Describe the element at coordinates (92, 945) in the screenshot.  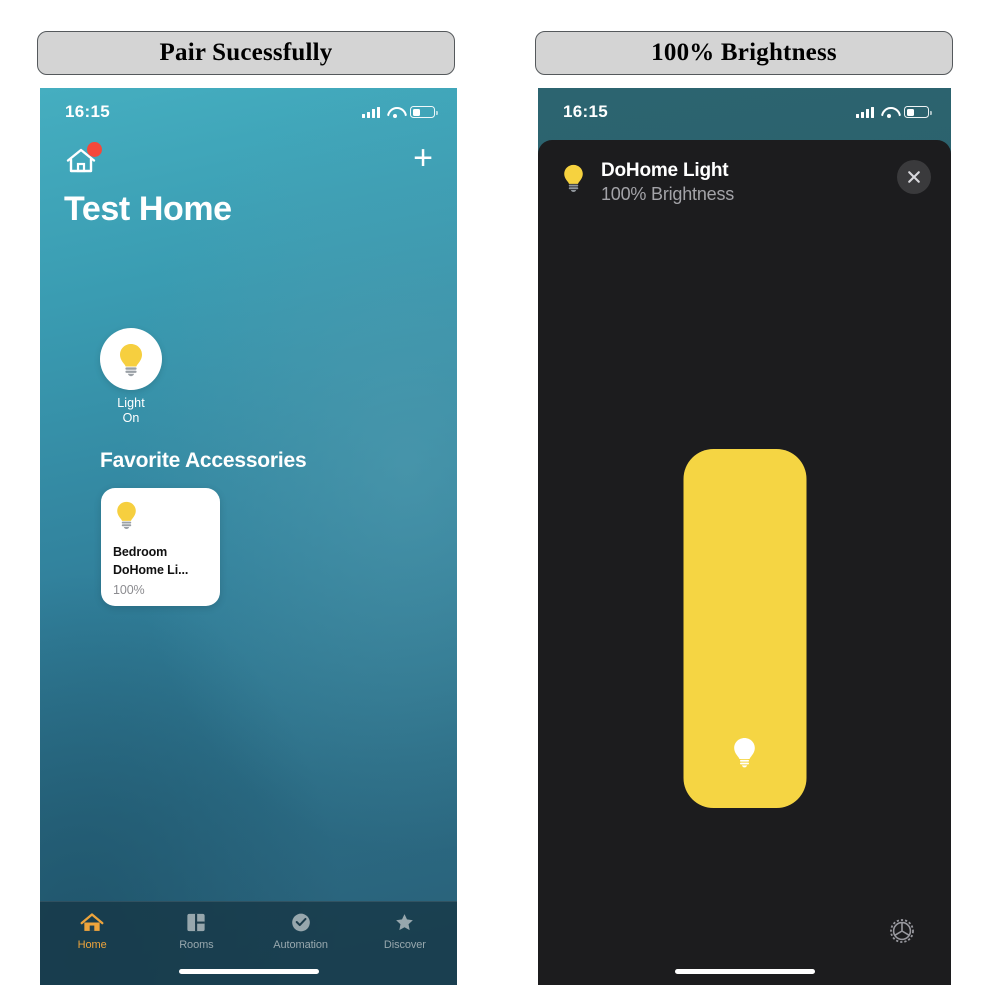
I see `tab-home-label: Home` at that location.